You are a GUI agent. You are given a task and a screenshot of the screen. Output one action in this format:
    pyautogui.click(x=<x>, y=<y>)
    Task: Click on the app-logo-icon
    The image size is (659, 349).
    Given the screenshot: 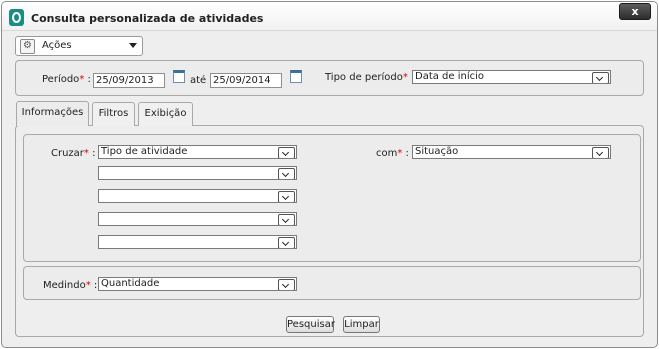 What is the action you would take?
    pyautogui.click(x=16, y=17)
    